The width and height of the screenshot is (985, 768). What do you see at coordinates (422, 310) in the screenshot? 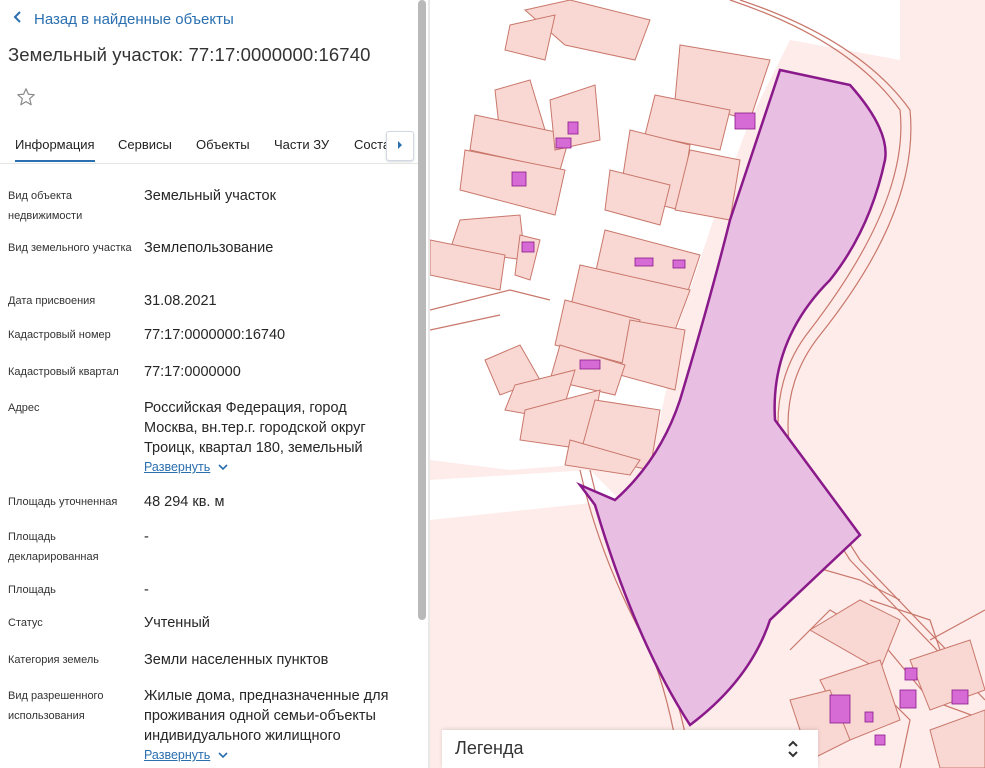
I see `panel-scrollbar` at bounding box center [422, 310].